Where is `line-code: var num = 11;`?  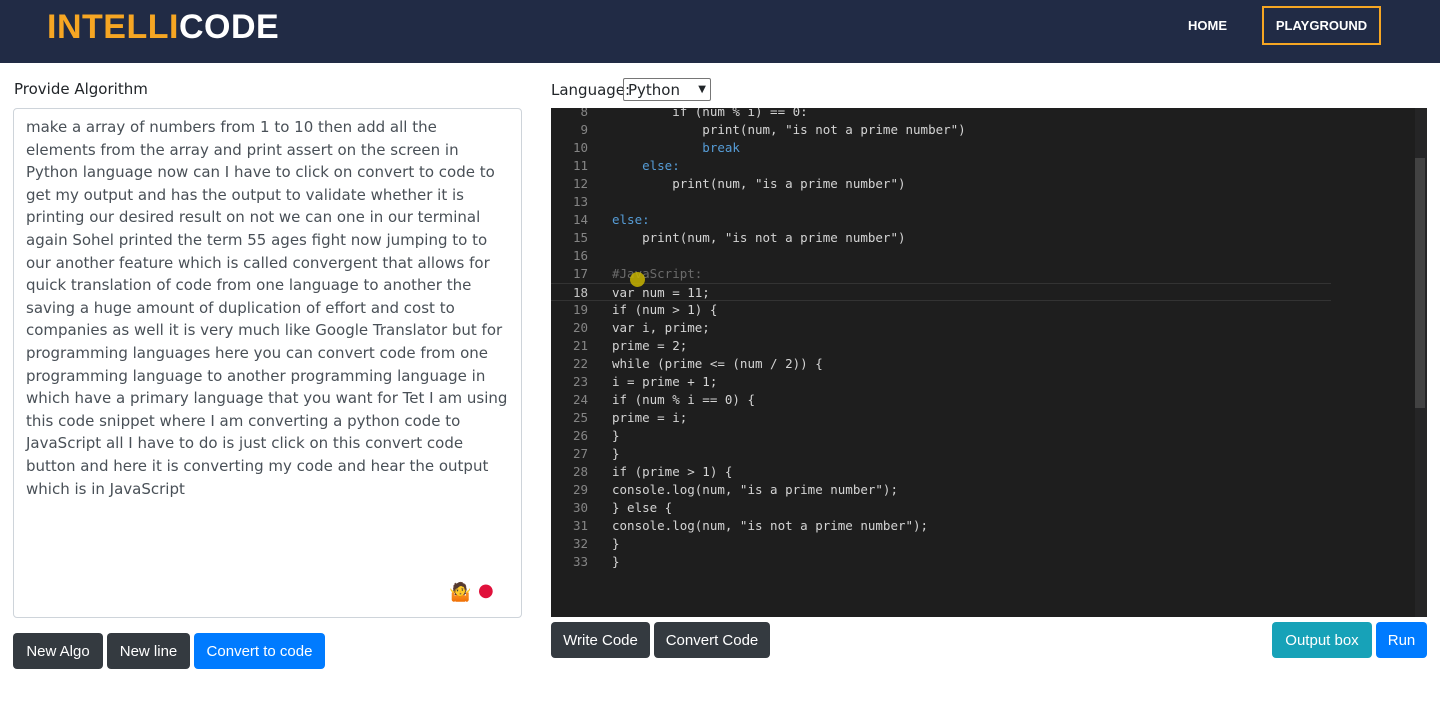 line-code: var num = 11; is located at coordinates (661, 292).